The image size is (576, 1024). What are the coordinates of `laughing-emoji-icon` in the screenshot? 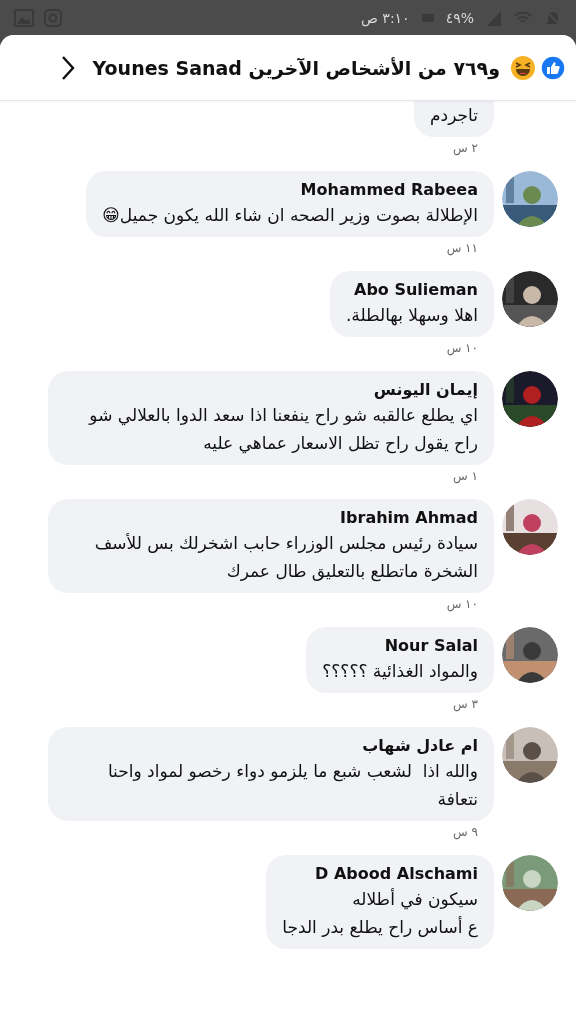 It's located at (523, 67).